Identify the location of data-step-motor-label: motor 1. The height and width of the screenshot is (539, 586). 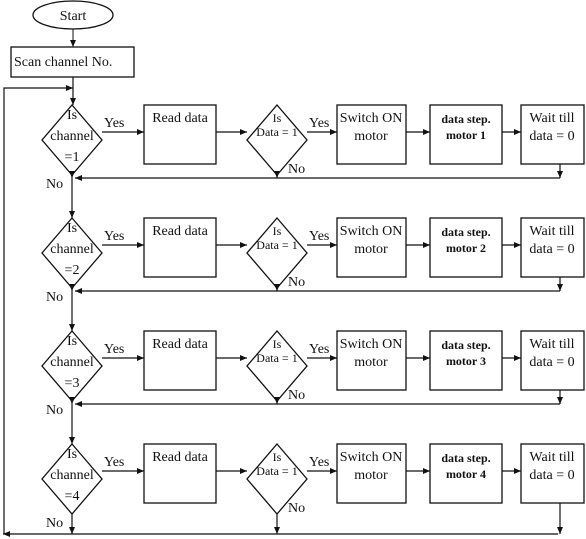
(466, 135).